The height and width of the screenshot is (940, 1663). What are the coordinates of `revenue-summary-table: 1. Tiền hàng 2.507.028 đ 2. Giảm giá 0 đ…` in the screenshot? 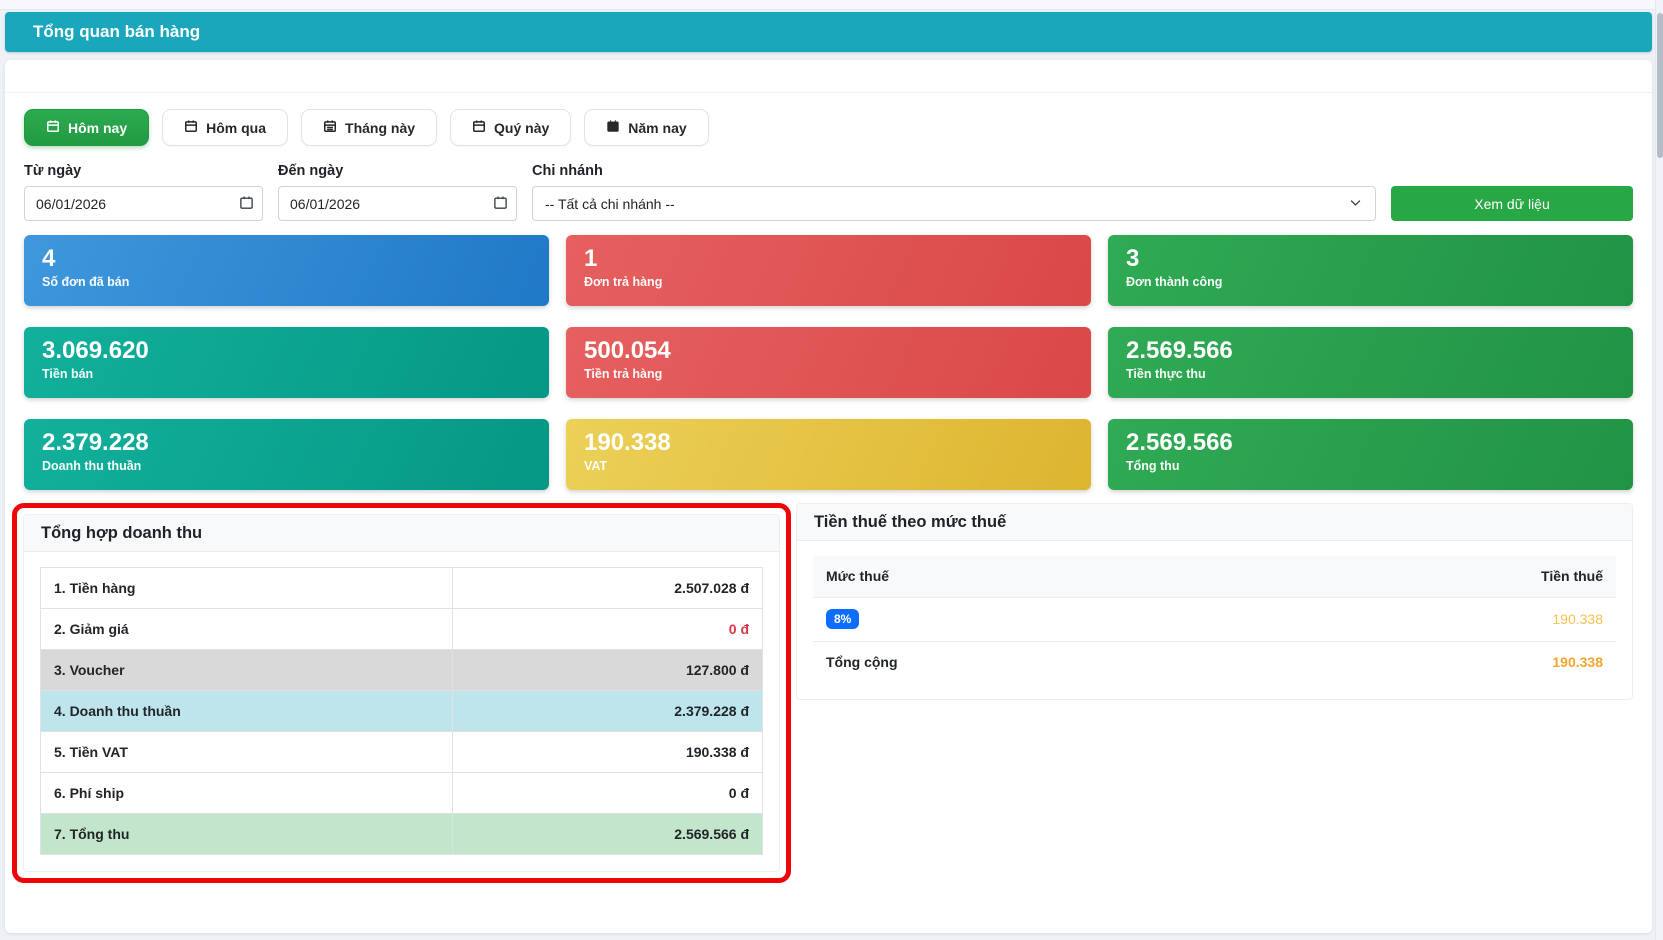 It's located at (402, 711).